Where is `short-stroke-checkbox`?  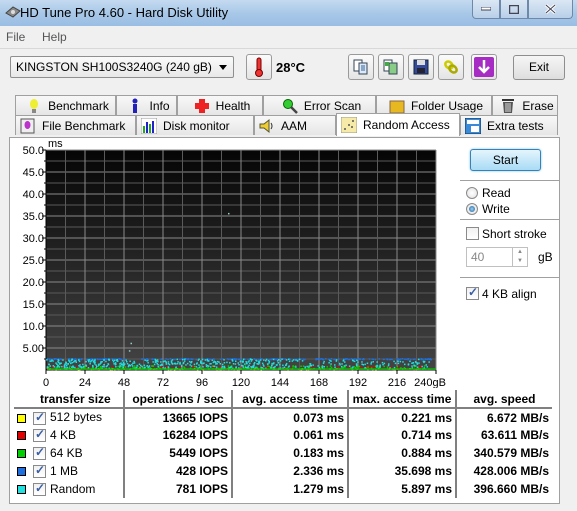 short-stroke-checkbox is located at coordinates (472, 233).